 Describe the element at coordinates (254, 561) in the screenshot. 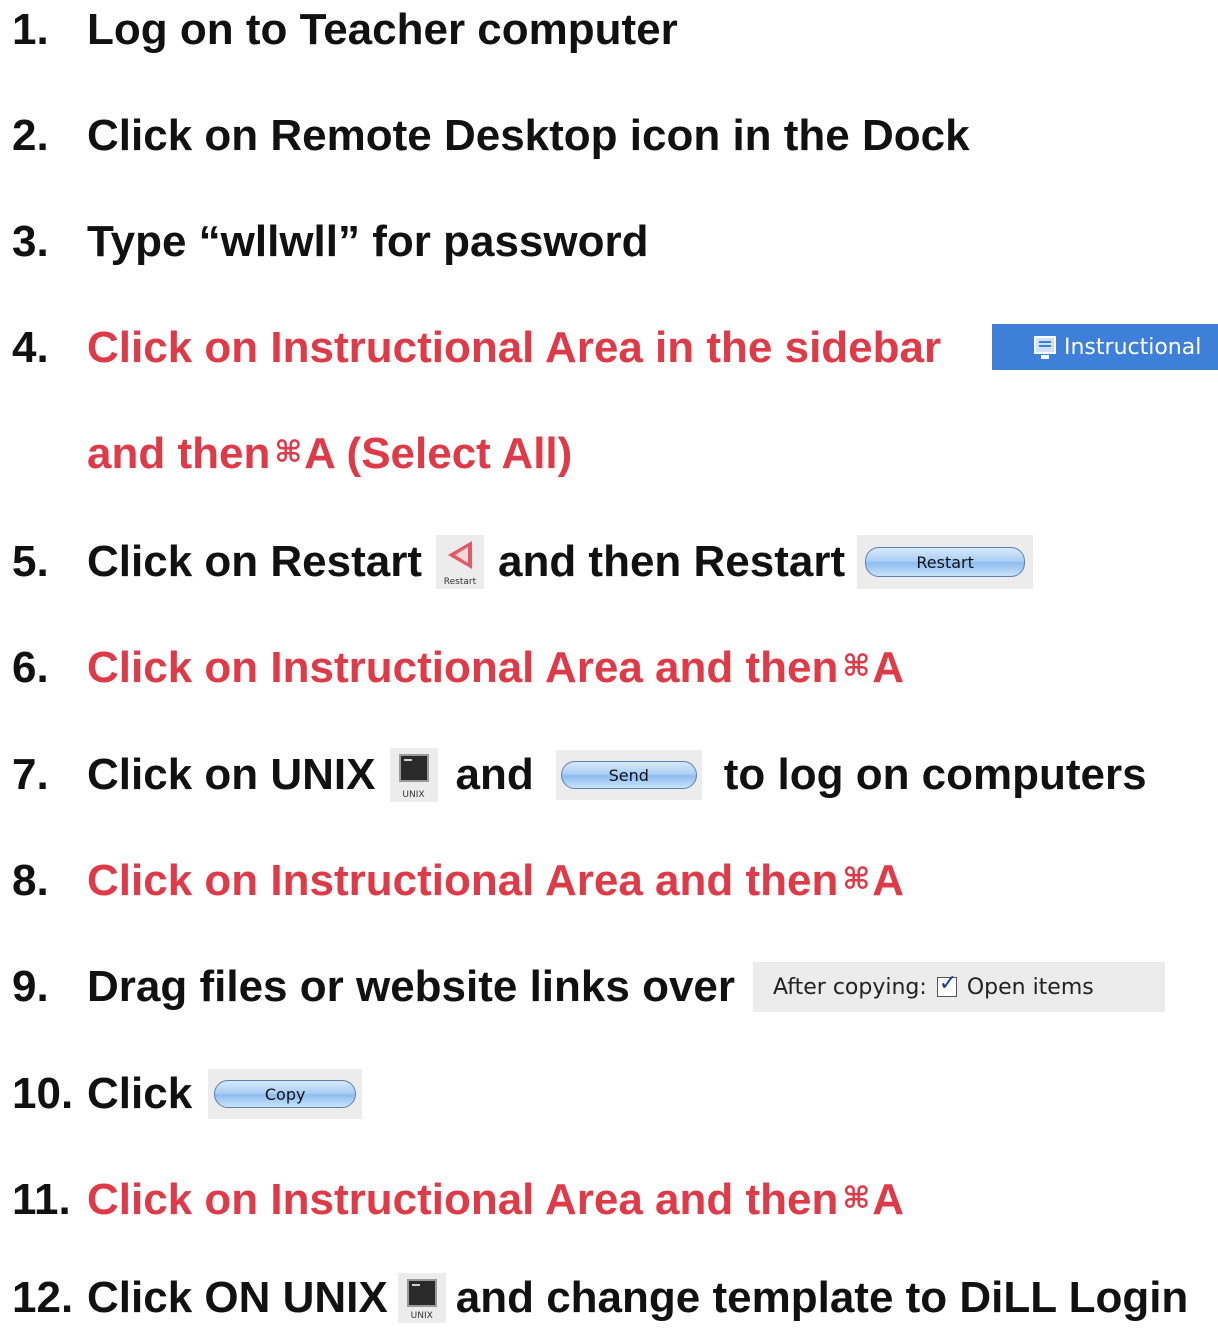

I see `step-text: Click on Restart` at that location.